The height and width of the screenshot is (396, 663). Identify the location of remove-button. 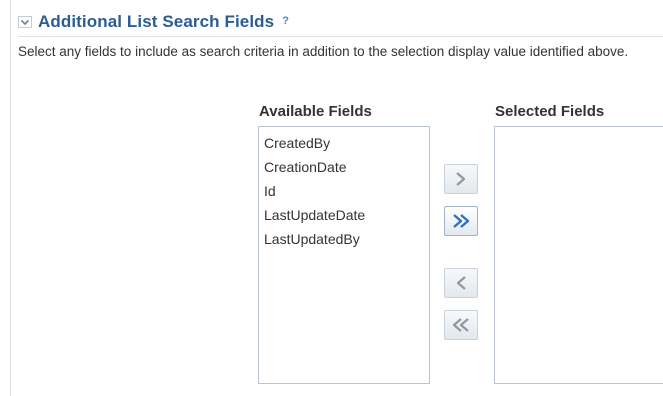
(461, 283).